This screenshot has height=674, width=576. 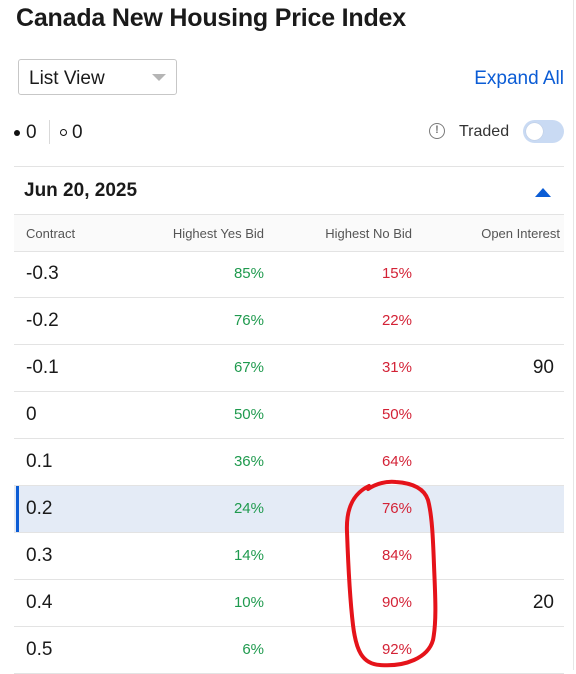 What do you see at coordinates (249, 602) in the screenshot?
I see `yes-bid-cell: 10%` at bounding box center [249, 602].